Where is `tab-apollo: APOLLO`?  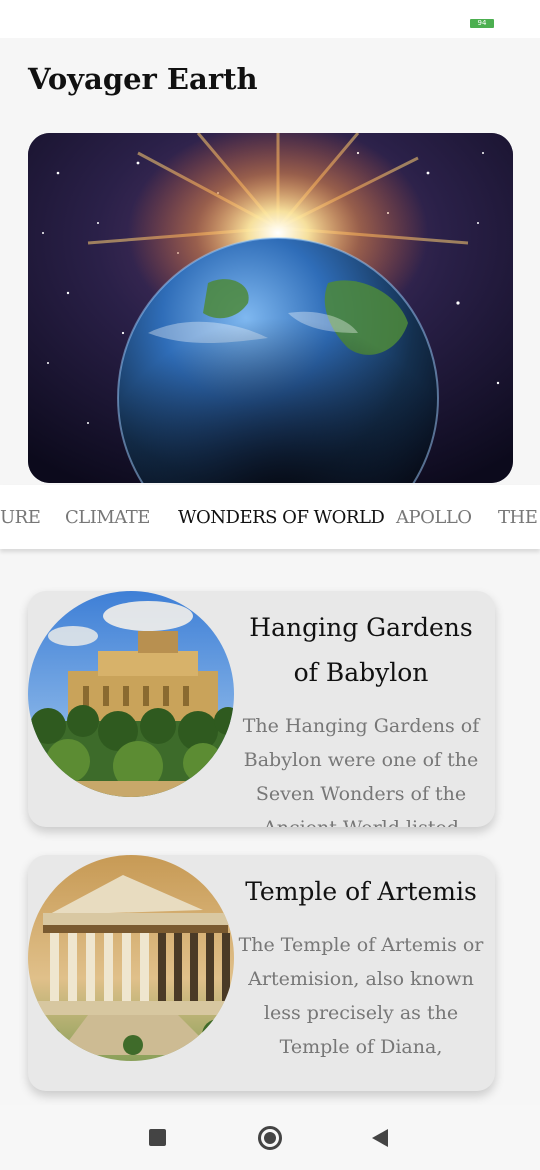 tab-apollo: APOLLO is located at coordinates (434, 517).